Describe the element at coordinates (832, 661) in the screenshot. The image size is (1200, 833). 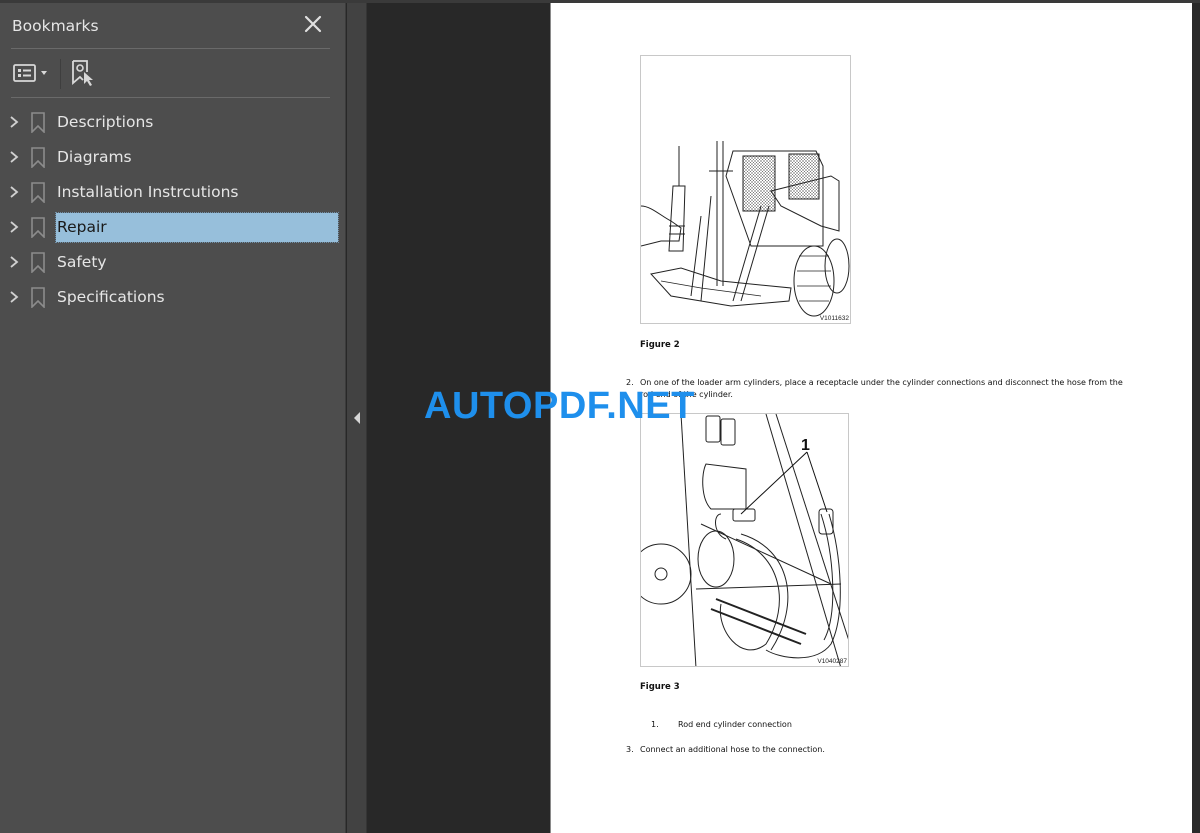
I see `figure-code: V1040287` at that location.